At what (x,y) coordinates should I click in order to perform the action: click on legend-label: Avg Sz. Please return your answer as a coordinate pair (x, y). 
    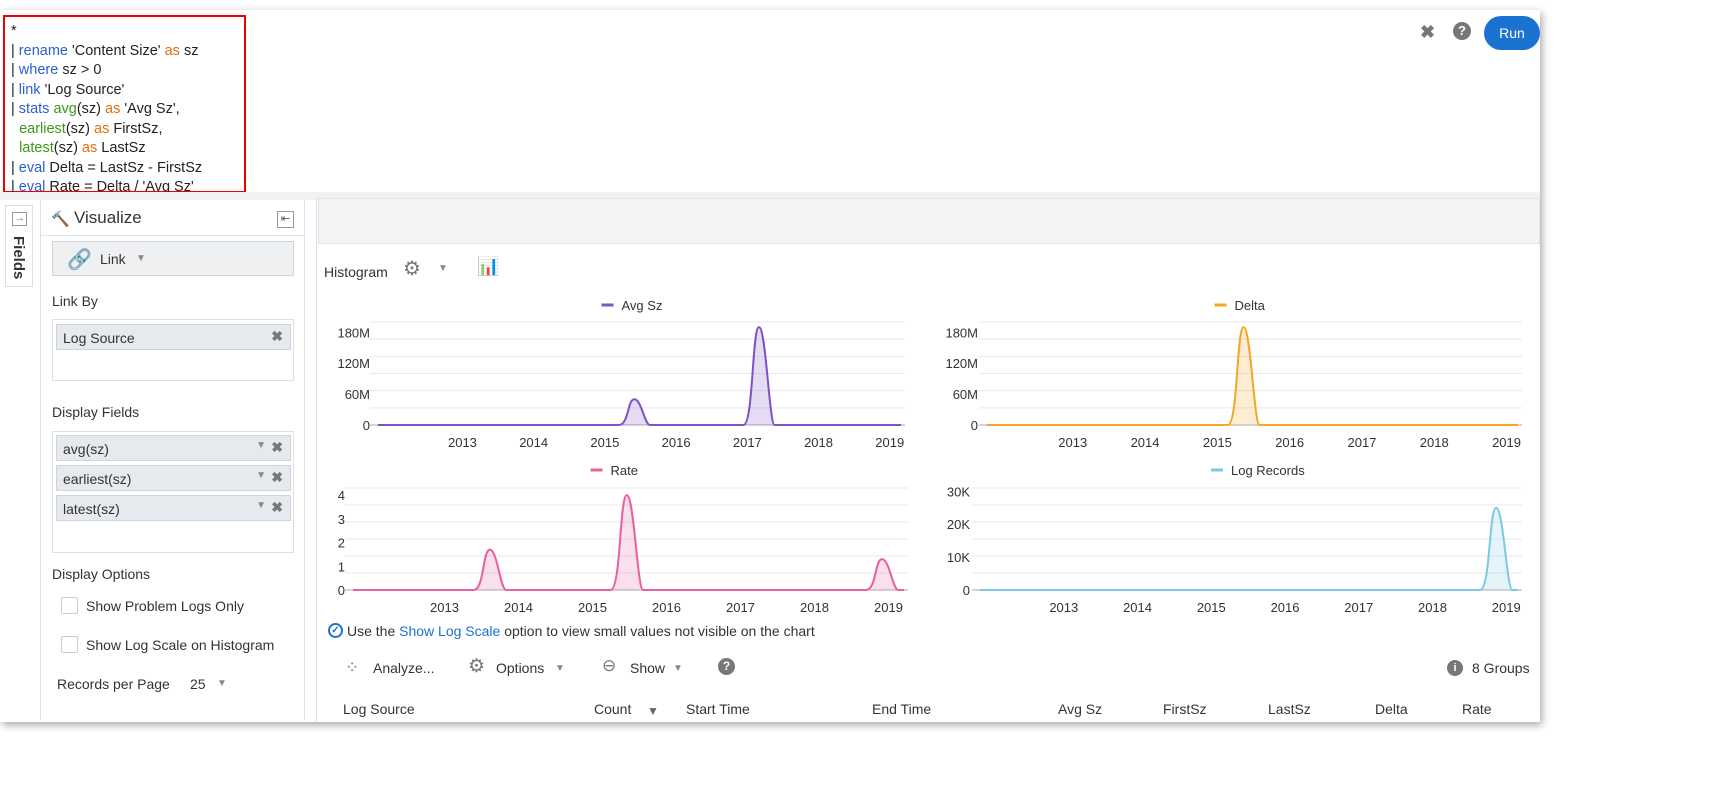
    Looking at the image, I should click on (642, 305).